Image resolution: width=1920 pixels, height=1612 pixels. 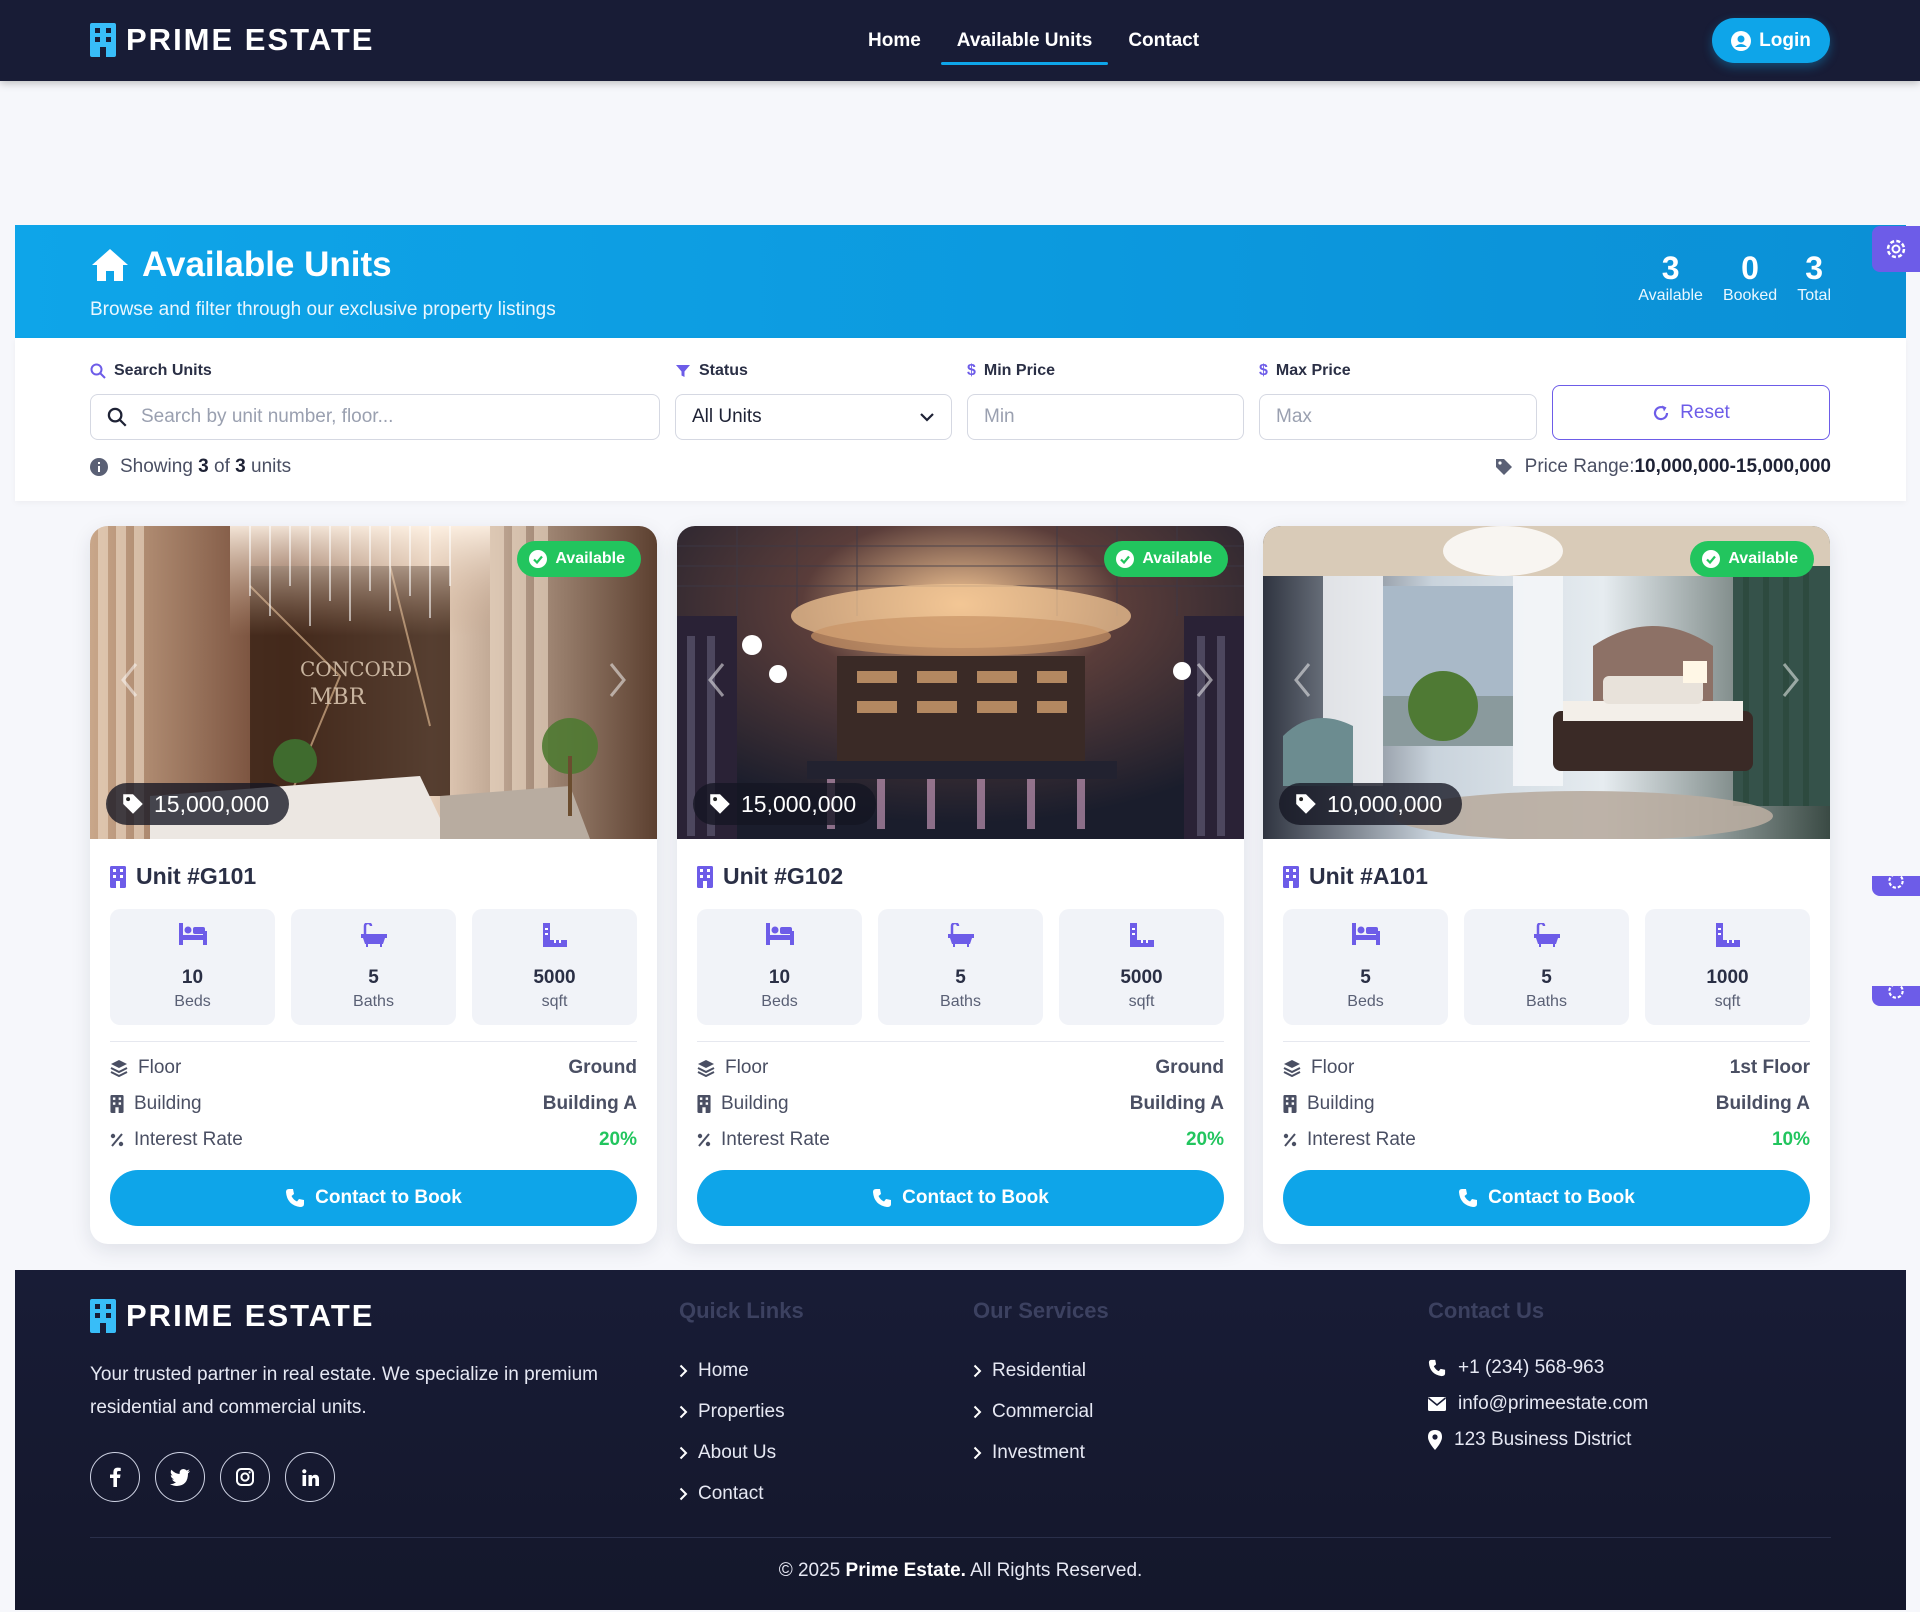 What do you see at coordinates (373, 1041) in the screenshot?
I see `divider` at bounding box center [373, 1041].